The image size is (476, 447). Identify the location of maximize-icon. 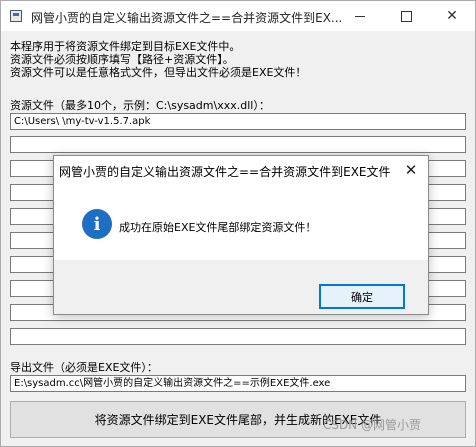
(406, 16).